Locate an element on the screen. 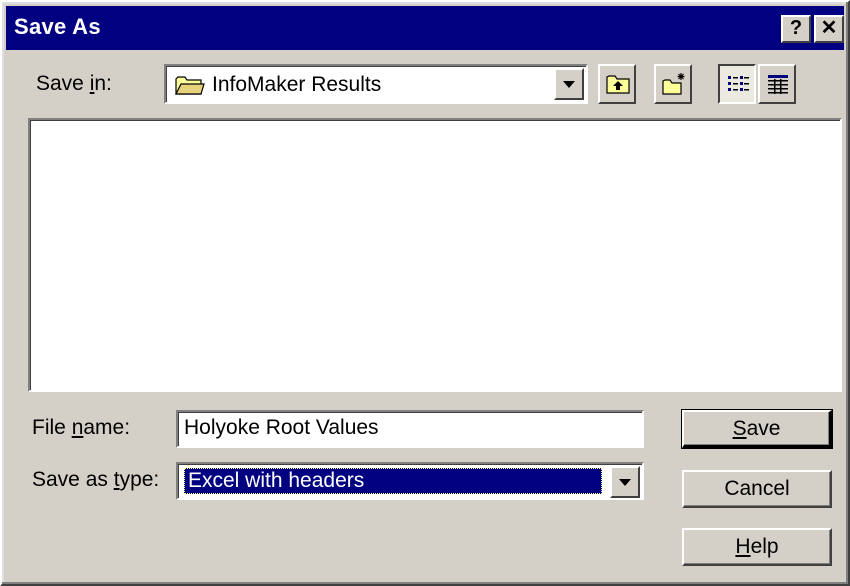 Image resolution: width=850 pixels, height=586 pixels. up-one-level-icon is located at coordinates (618, 84).